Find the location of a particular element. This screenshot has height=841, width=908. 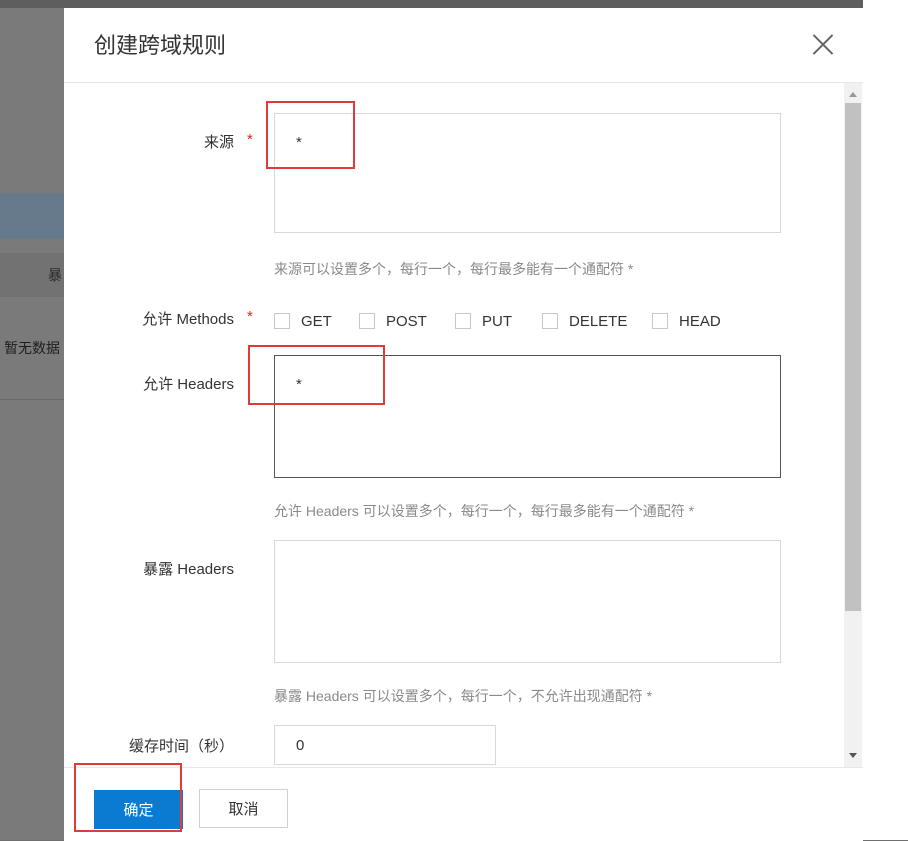

origin-value: * is located at coordinates (299, 142).